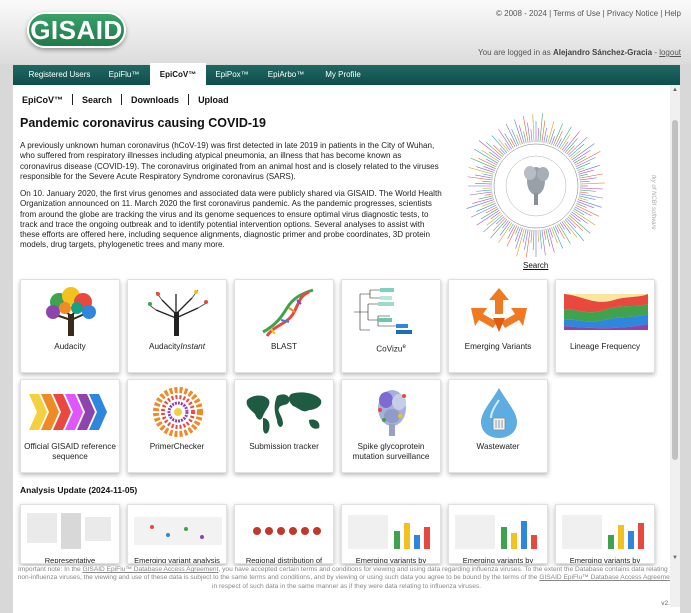 This screenshot has width=691, height=613. I want to click on tool-tile-covizu: CoVizue, so click(391, 326).